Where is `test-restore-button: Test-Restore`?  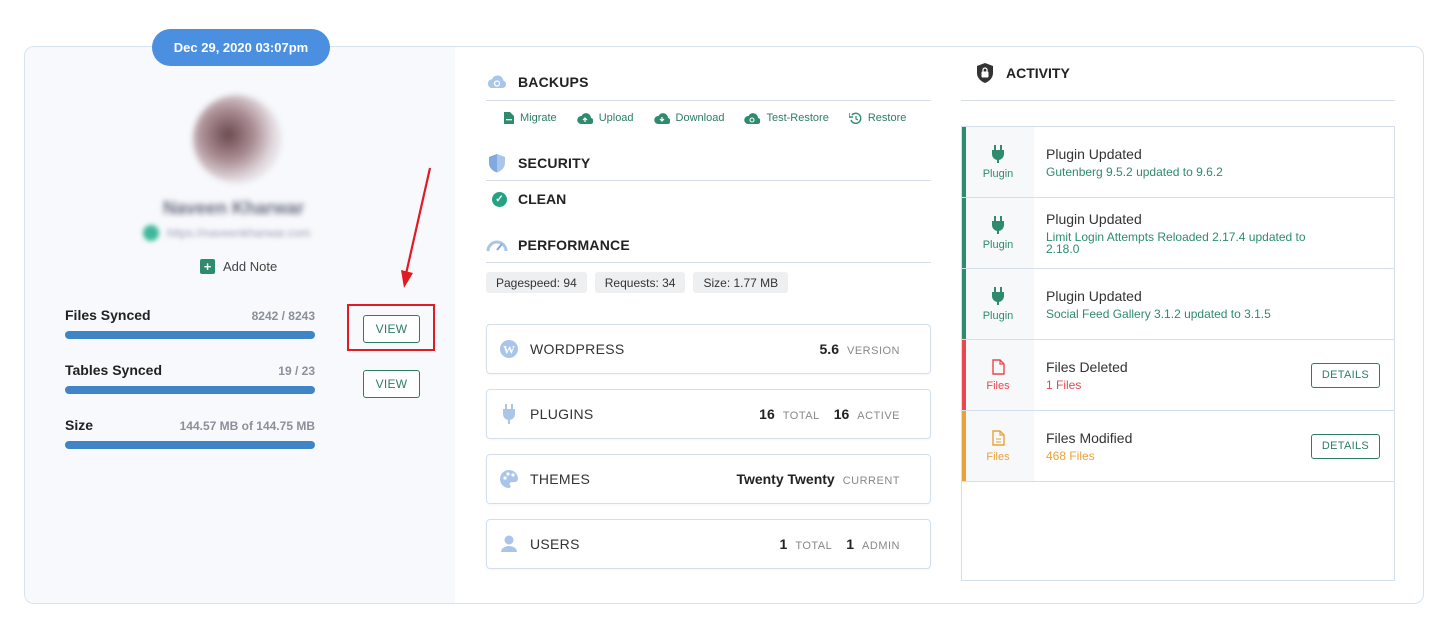
test-restore-button: Test-Restore is located at coordinates (786, 118).